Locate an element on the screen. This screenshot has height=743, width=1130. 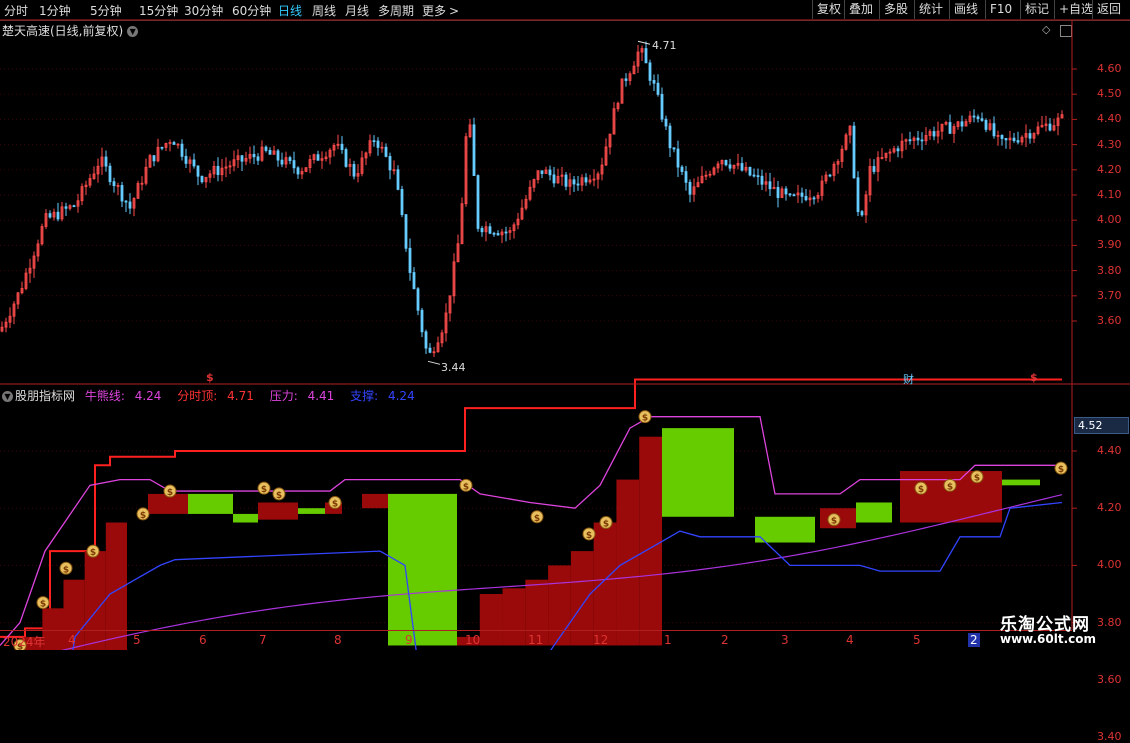
statistics-button: 统计 is located at coordinates (930, 9).